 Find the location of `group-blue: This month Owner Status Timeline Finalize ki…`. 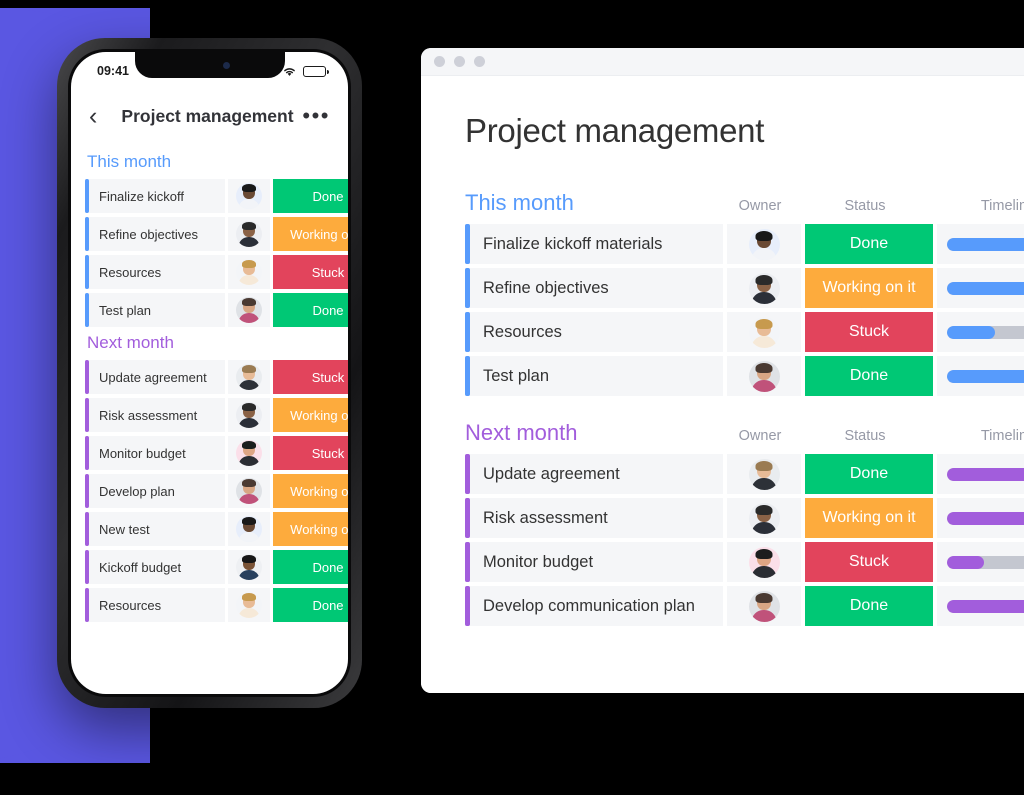

group-blue: This month Owner Status Timeline Finalize ki… is located at coordinates (744, 291).